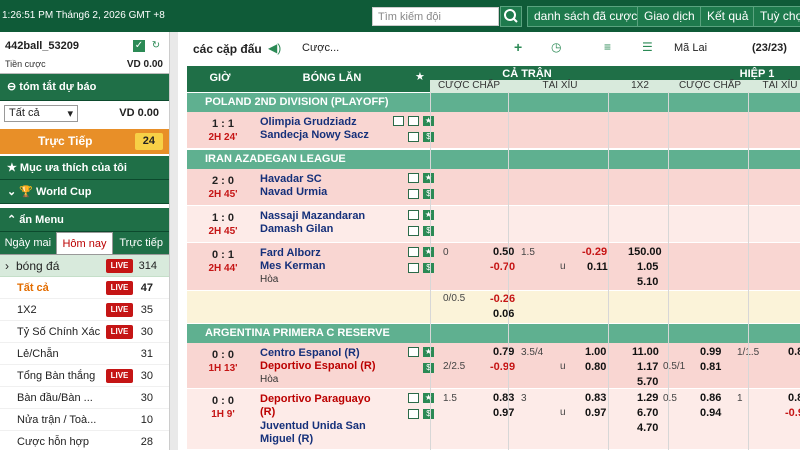 The image size is (800, 450). I want to click on menu-item-odd-even: Lẻ/Chẵn 31, so click(84, 354).